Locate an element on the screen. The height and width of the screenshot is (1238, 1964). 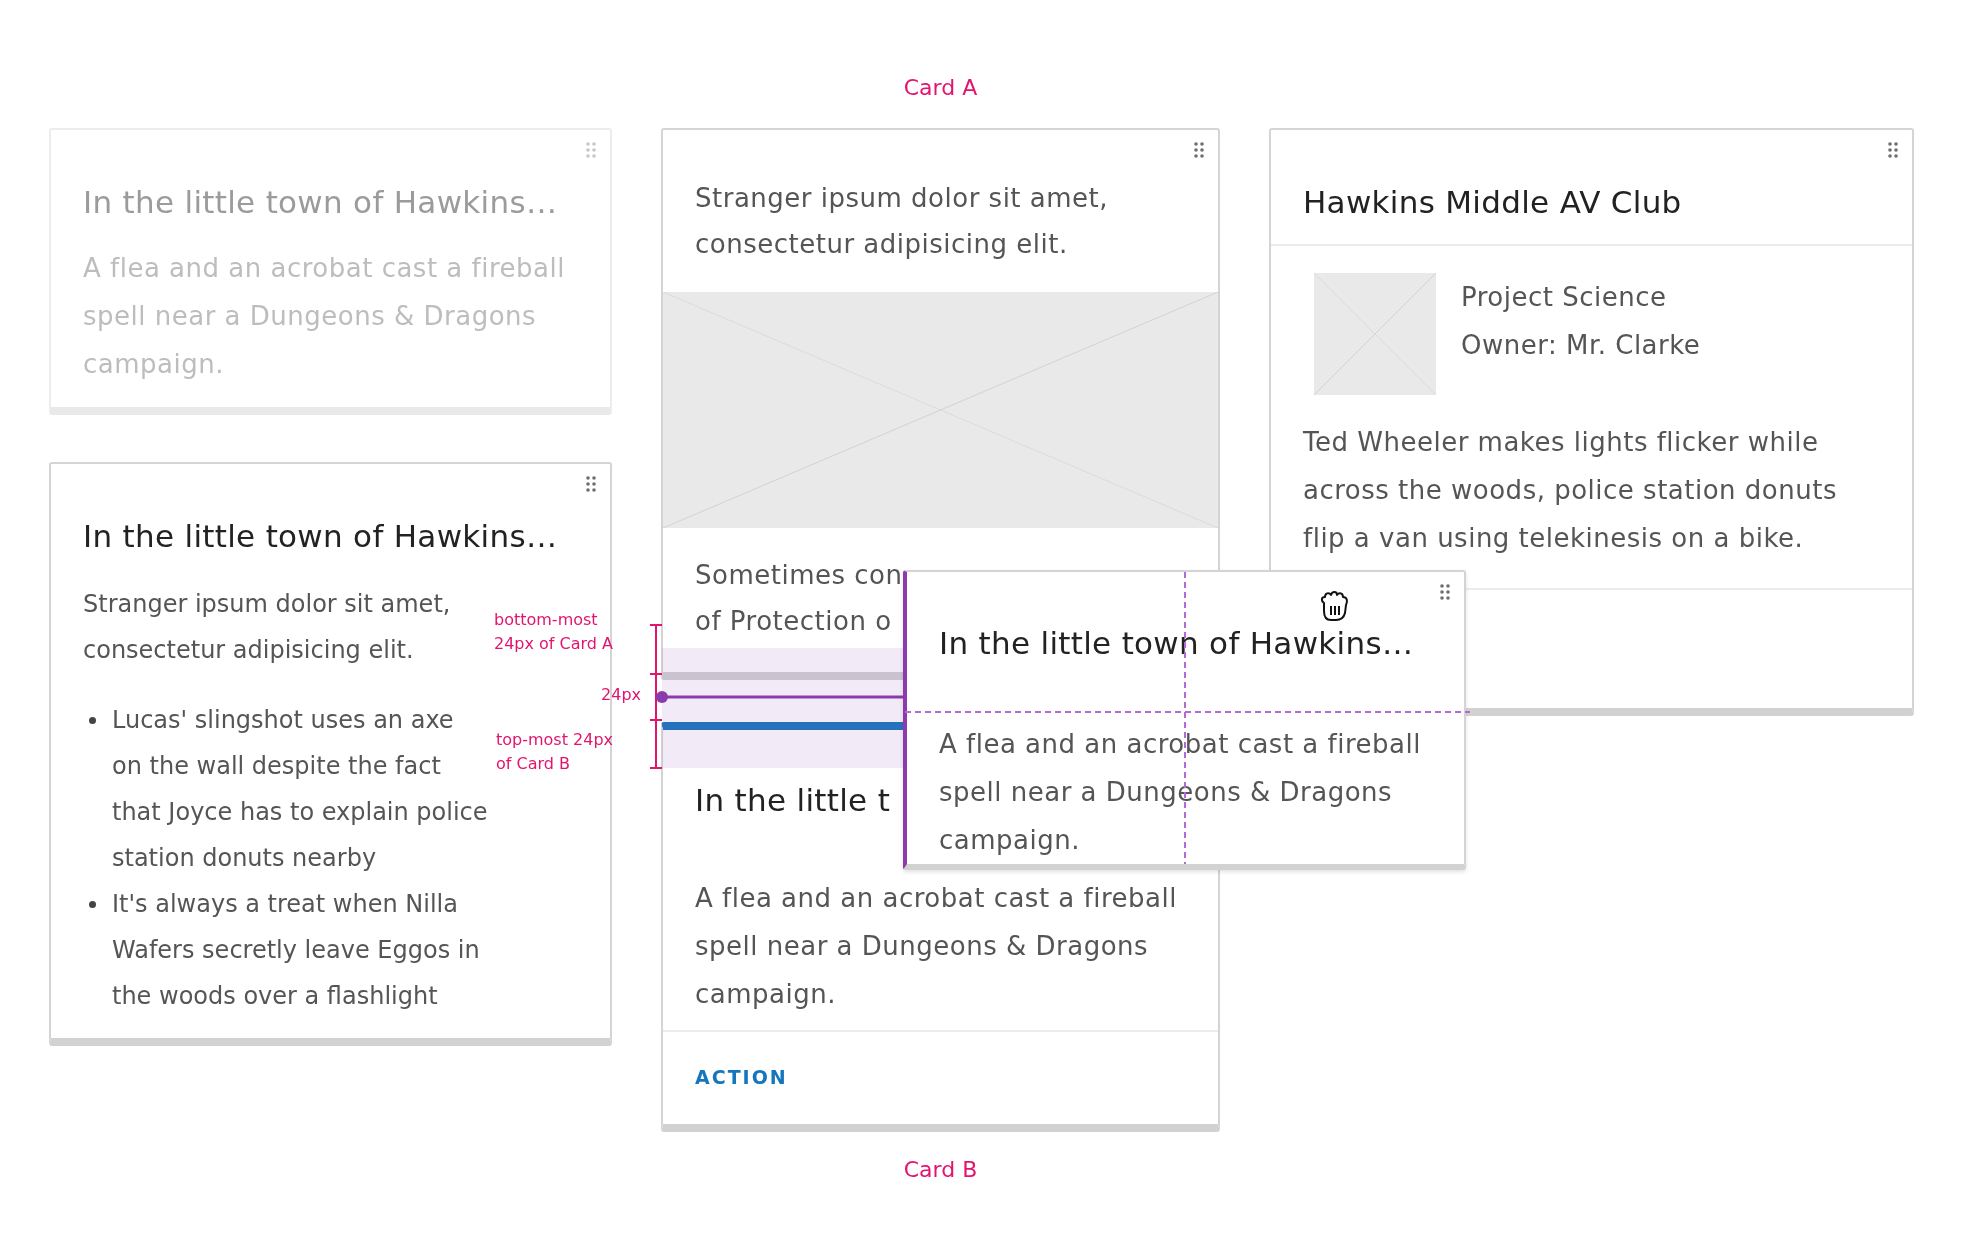
card-title: In the little t is located at coordinates (793, 800).